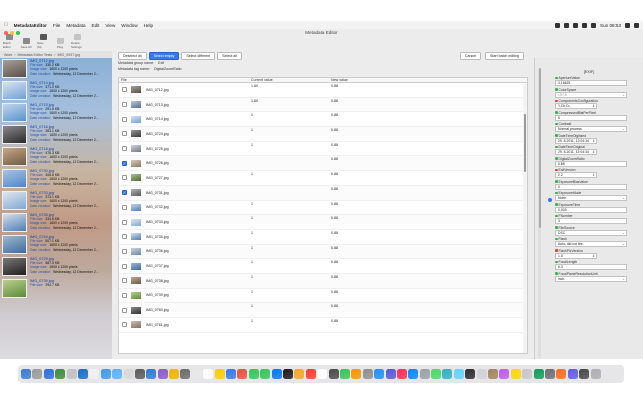 This screenshot has height=402, width=643. What do you see at coordinates (323, 164) in the screenshot?
I see `table-row: ✓ IMG_0726.jpg 0.88` at bounding box center [323, 164].